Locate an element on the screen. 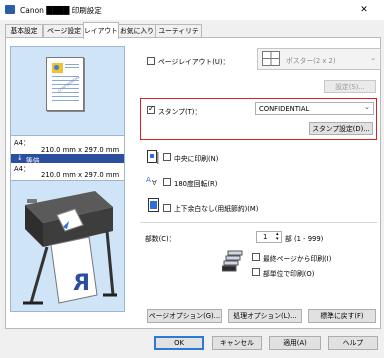  collate-stack-icon is located at coordinates (232, 261).